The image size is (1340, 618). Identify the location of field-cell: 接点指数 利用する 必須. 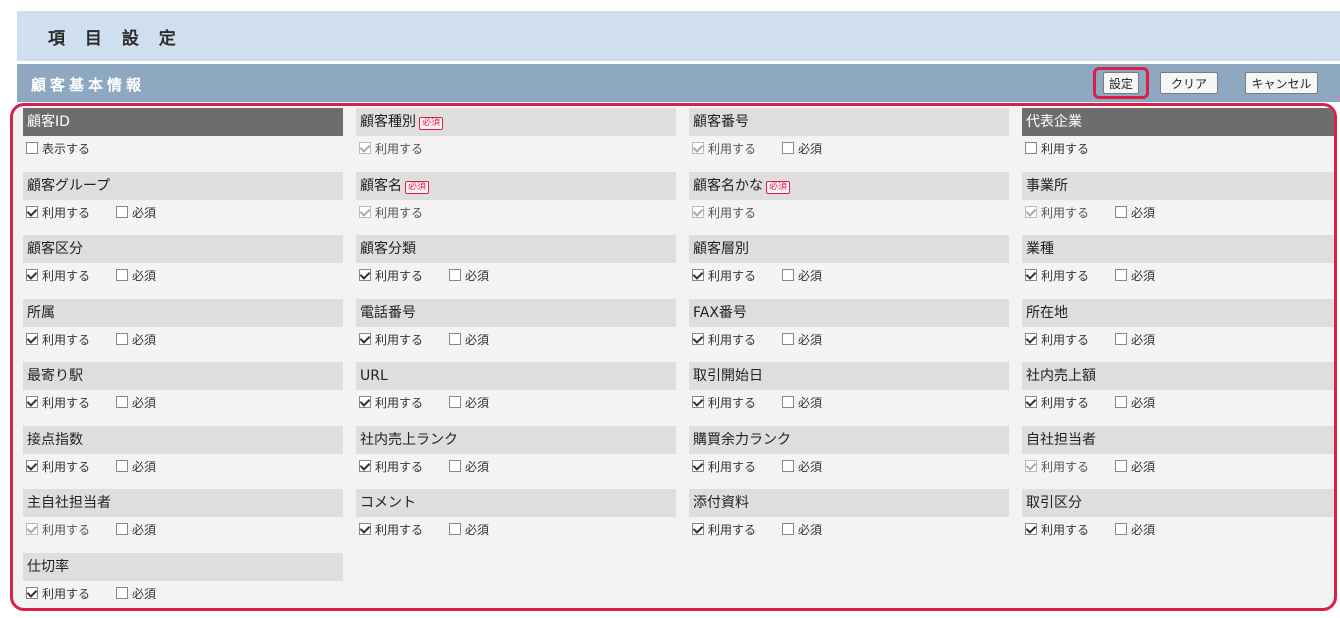
(183, 455).